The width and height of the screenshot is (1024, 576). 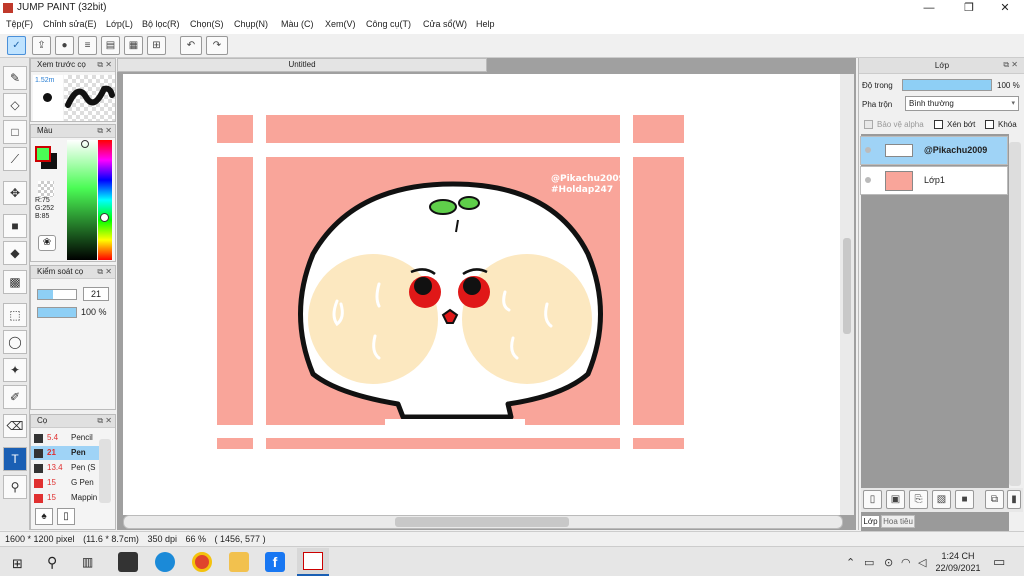 I want to click on lasso-icon: ◯, so click(x=15, y=342).